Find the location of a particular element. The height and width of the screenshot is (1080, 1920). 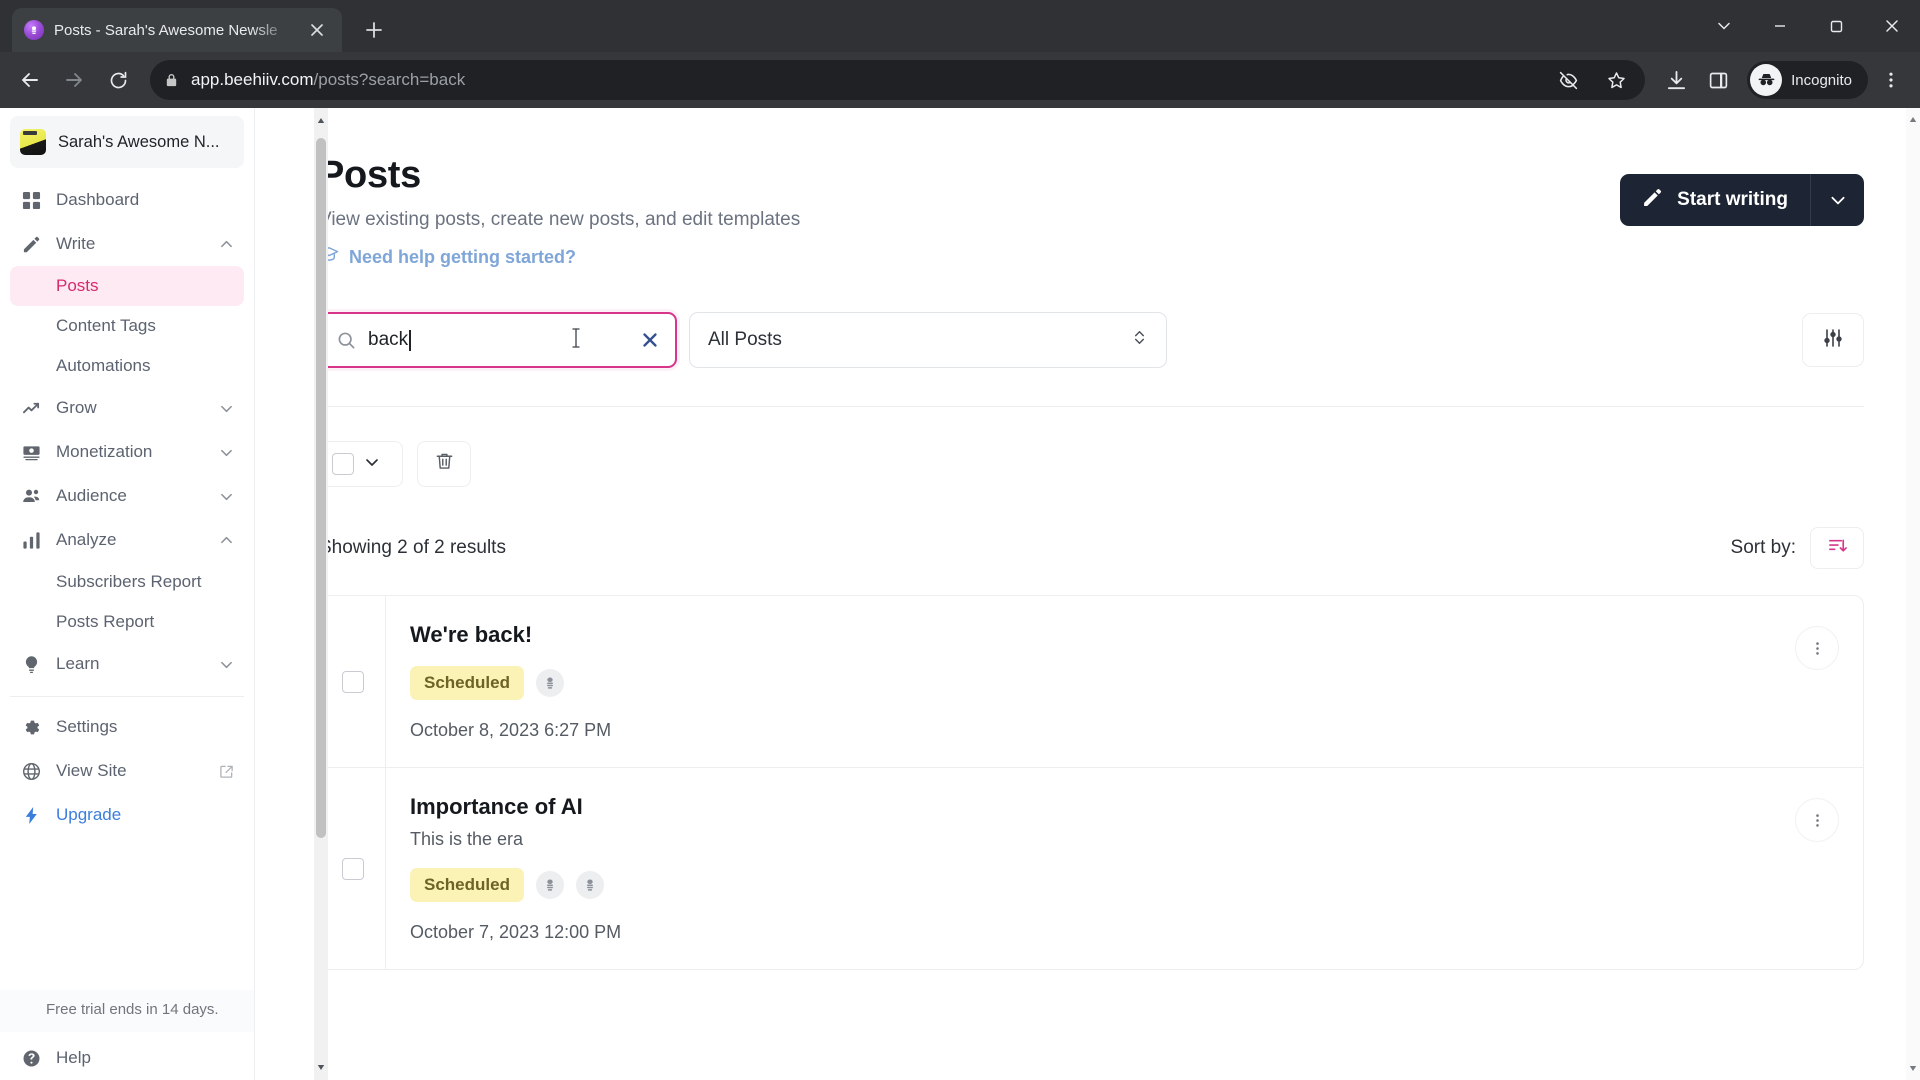

tab-strip: Posts - Sarah's Awesome Newsle is located at coordinates (960, 26).